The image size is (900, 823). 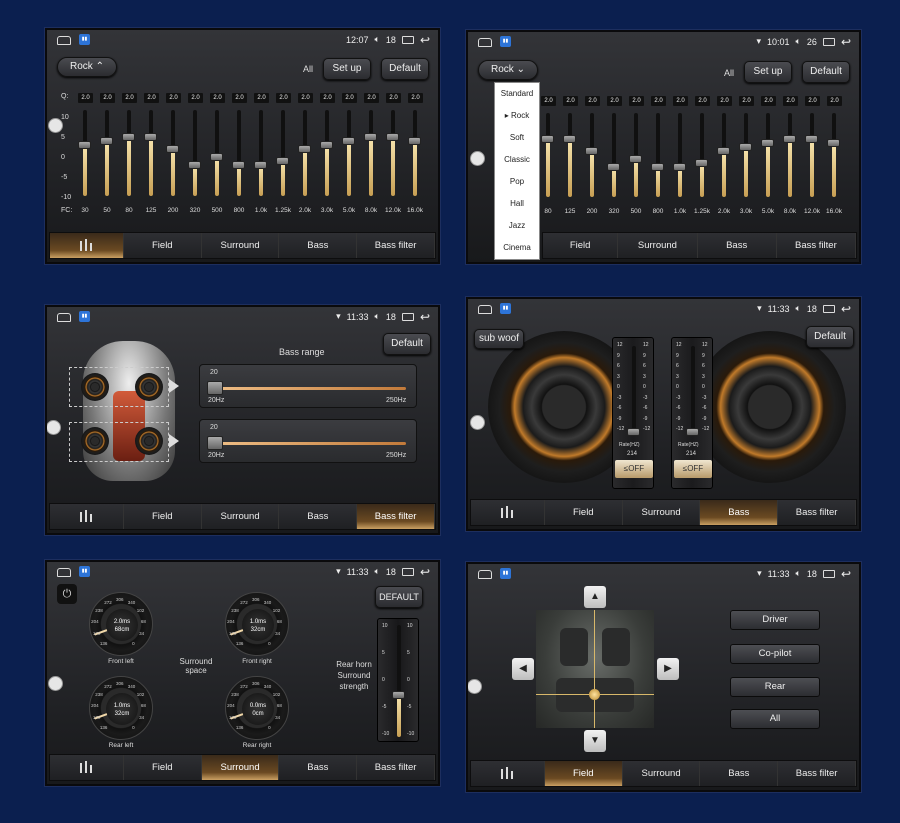 What do you see at coordinates (517, 160) in the screenshot?
I see `option-classic: Classic` at bounding box center [517, 160].